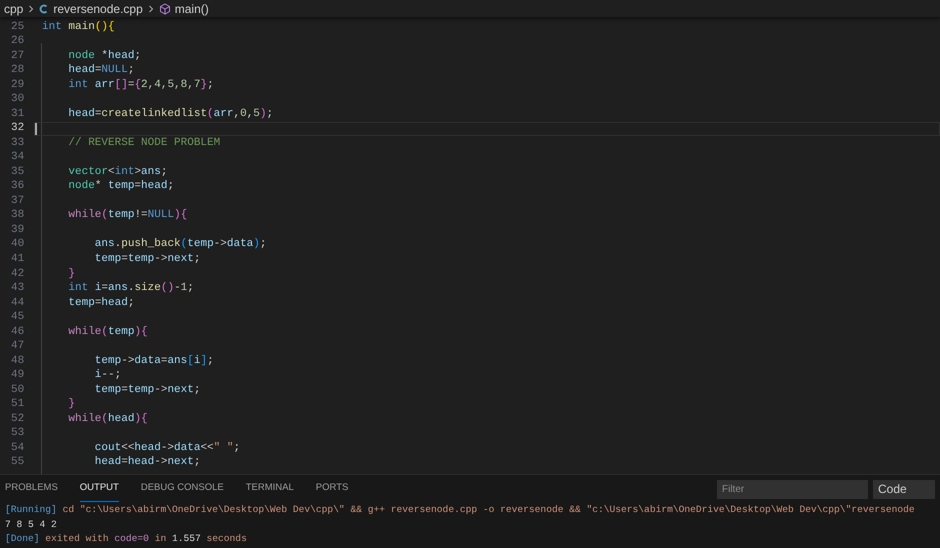 The width and height of the screenshot is (940, 548). What do you see at coordinates (164, 8) in the screenshot?
I see `cube-icon` at bounding box center [164, 8].